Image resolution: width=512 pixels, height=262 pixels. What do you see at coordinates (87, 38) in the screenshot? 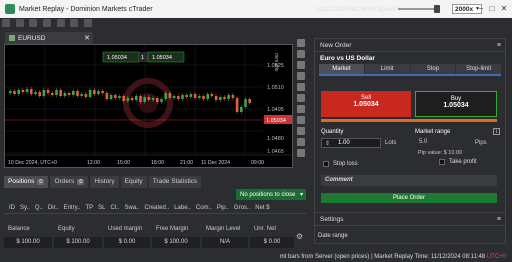
I see `close-tab-icon: ✕` at bounding box center [87, 38].